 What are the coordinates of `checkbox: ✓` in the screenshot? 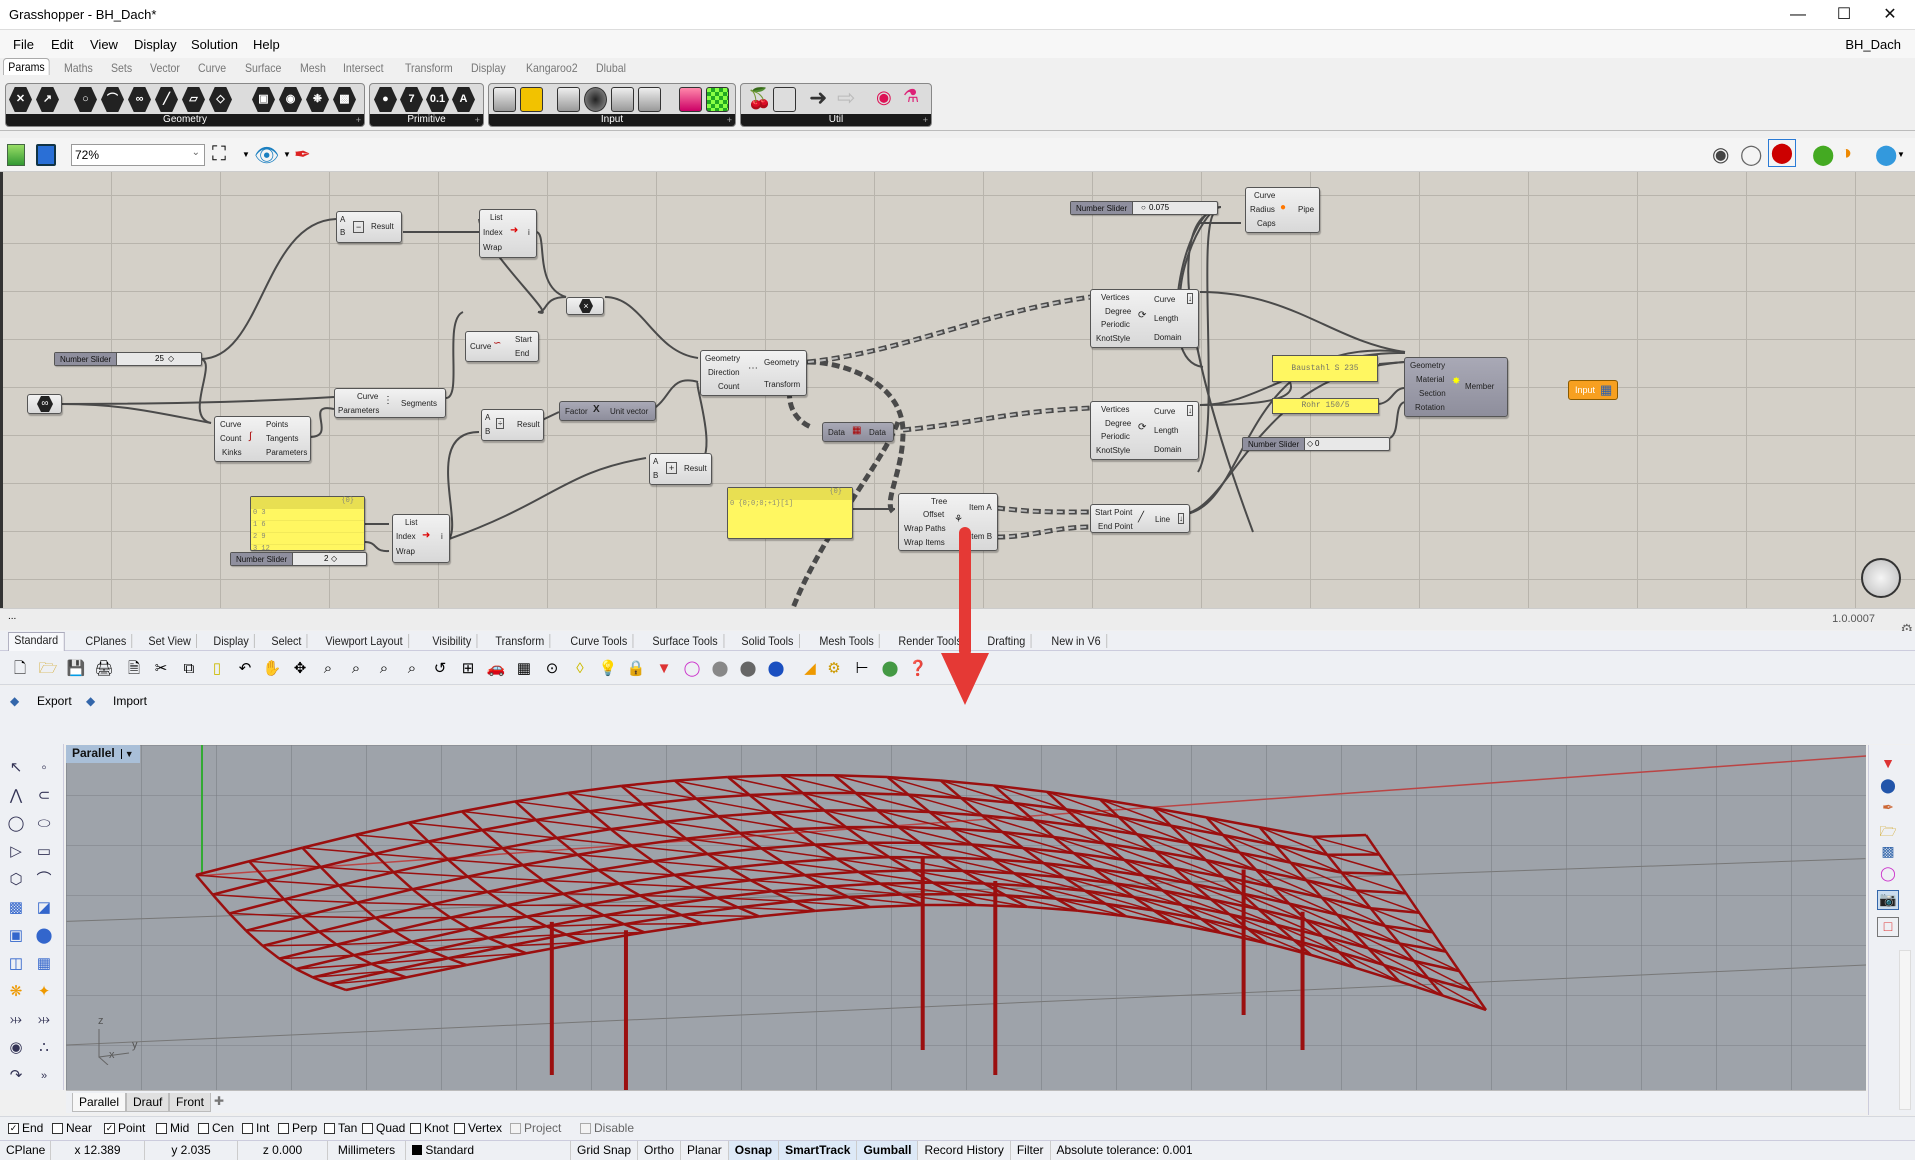 It's located at (13, 1128).